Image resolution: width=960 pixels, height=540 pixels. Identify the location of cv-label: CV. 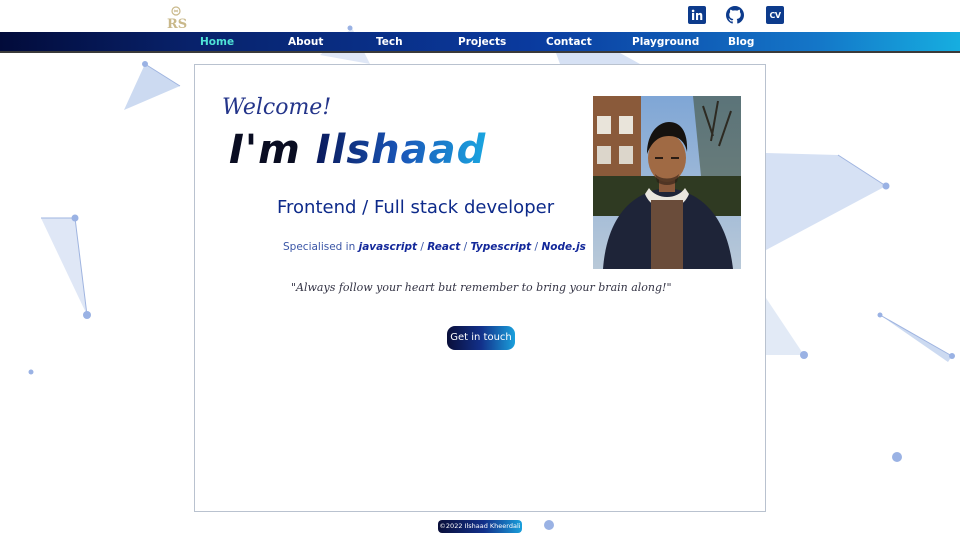
(775, 15).